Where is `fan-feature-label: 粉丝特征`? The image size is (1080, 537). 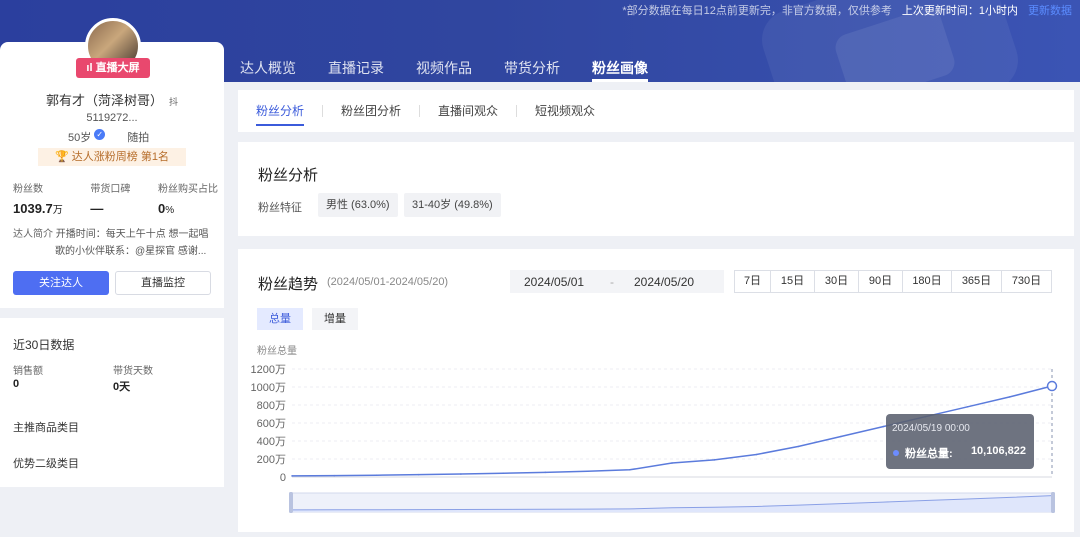
fan-feature-label: 粉丝特征 is located at coordinates (280, 208).